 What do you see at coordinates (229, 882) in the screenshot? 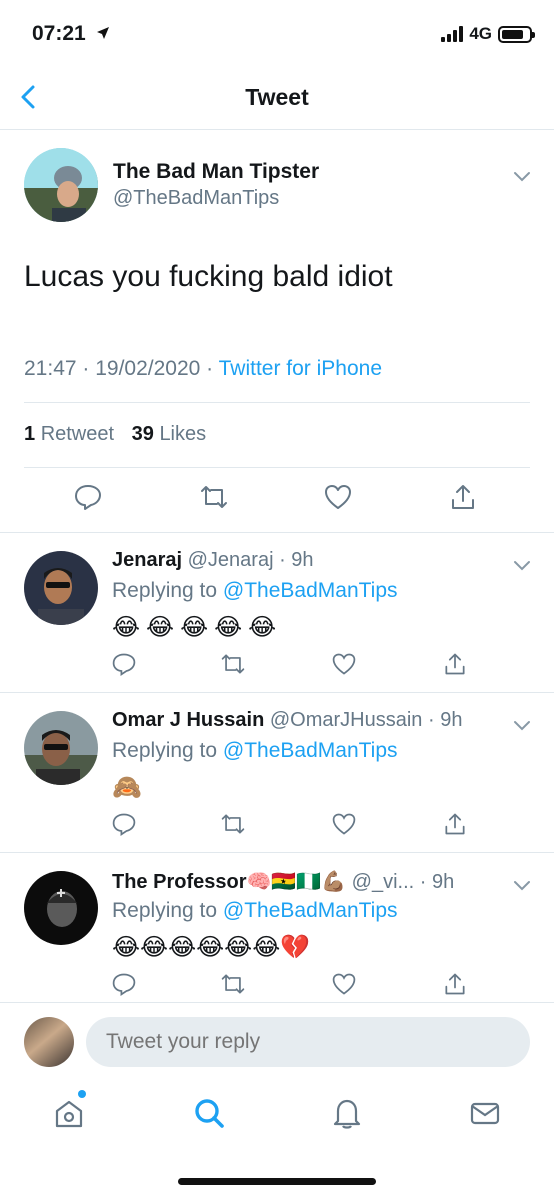
I see `reply-name: The Professor🧠🇬🇭🇳🇬💪🏽` at bounding box center [229, 882].